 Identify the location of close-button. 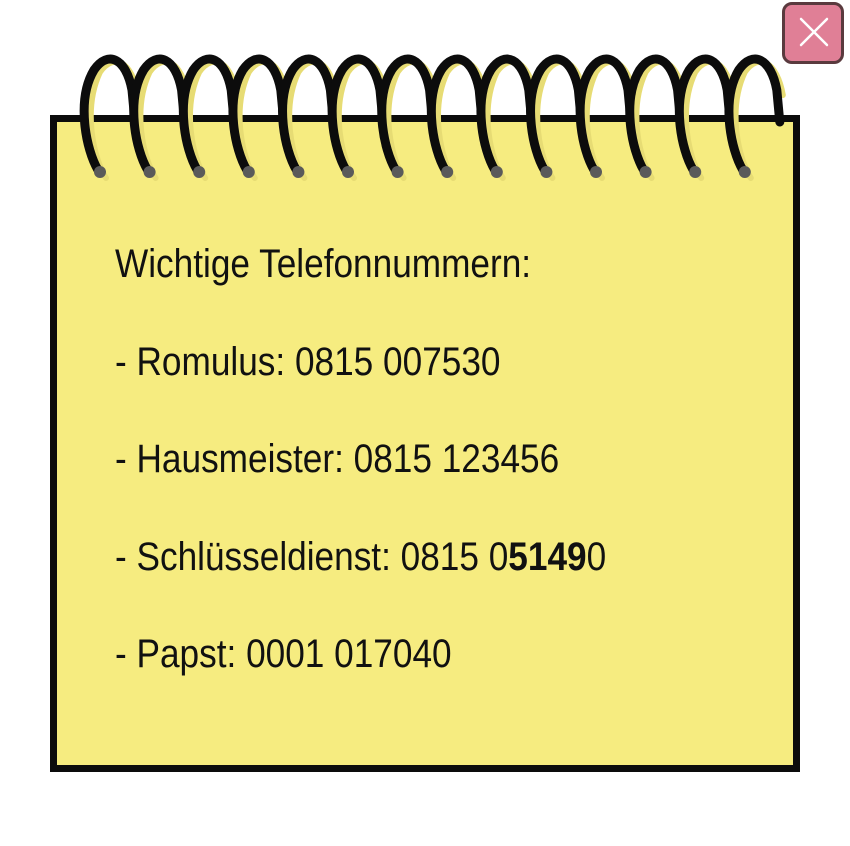
(813, 33).